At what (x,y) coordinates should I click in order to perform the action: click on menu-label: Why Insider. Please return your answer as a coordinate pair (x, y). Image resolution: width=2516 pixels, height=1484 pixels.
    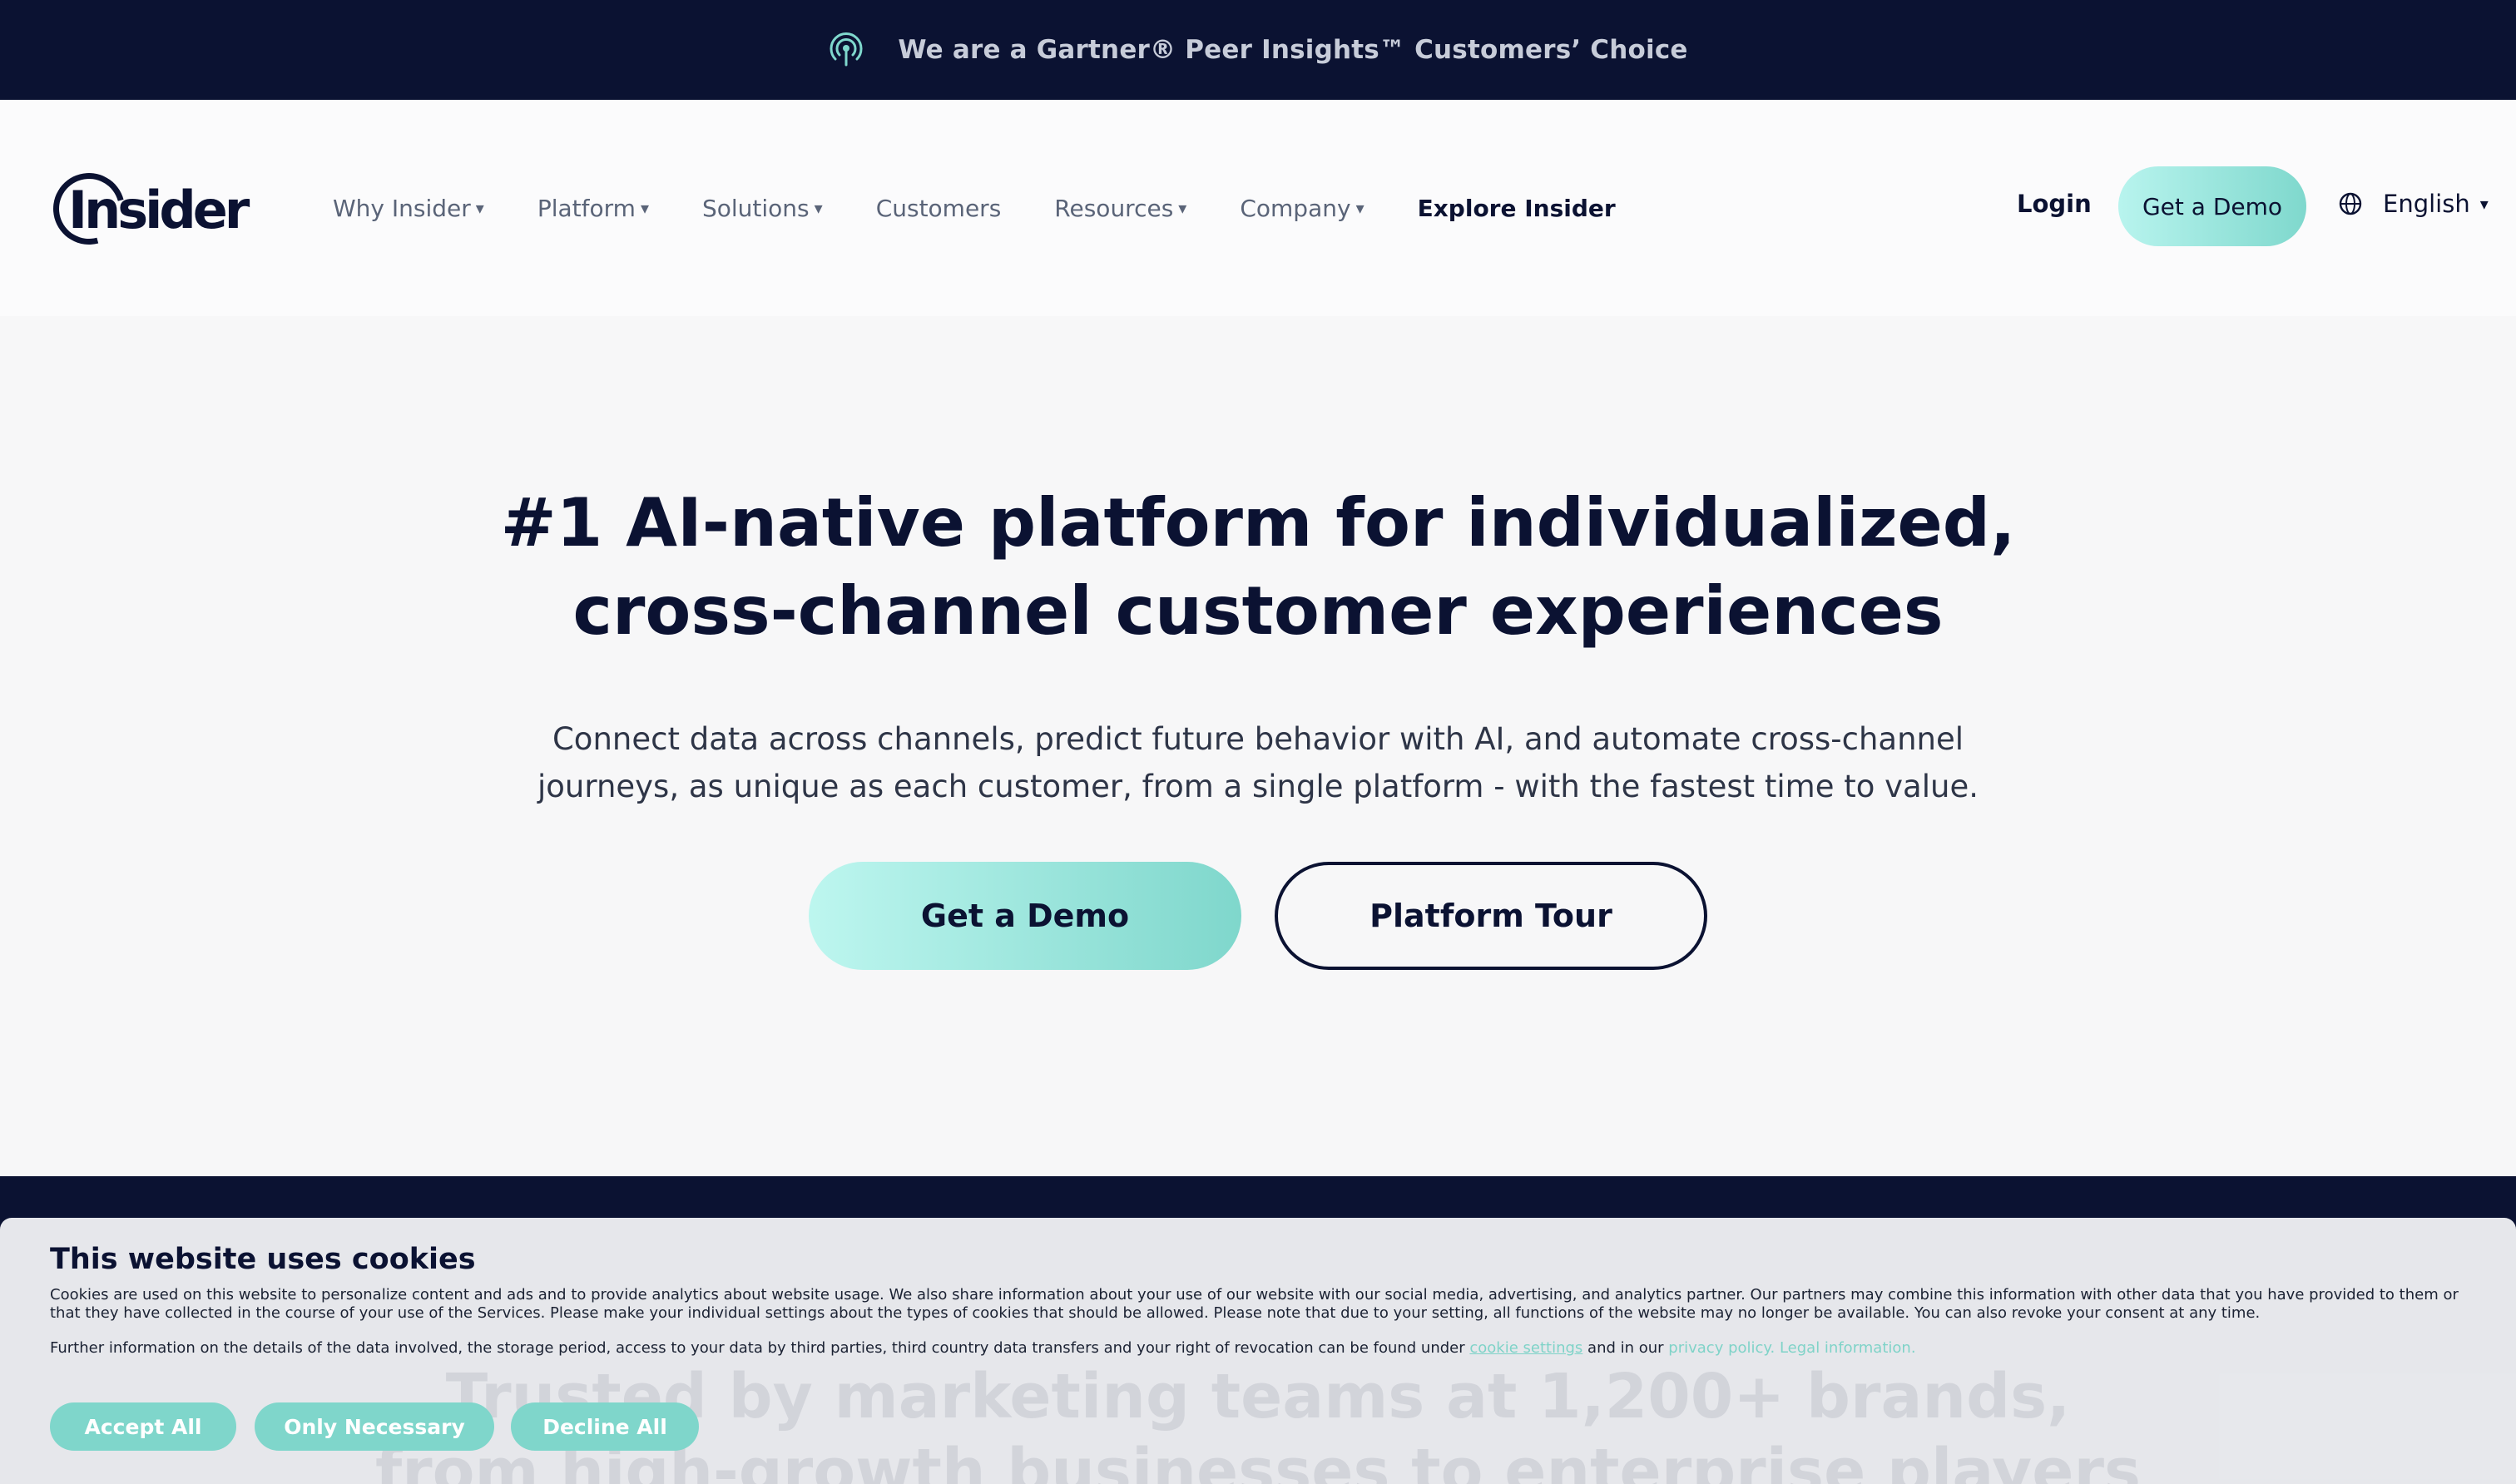
    Looking at the image, I should click on (402, 208).